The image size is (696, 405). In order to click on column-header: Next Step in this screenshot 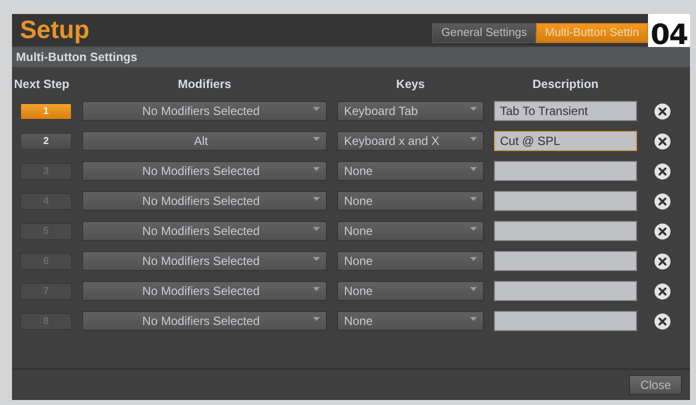, I will do `click(42, 84)`.